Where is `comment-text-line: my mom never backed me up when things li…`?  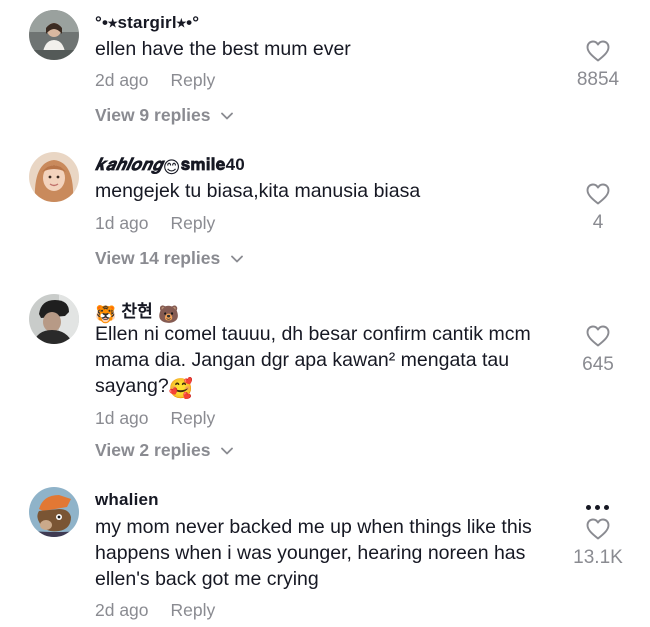
comment-text-line: my mom never backed me up when things li… is located at coordinates (313, 527).